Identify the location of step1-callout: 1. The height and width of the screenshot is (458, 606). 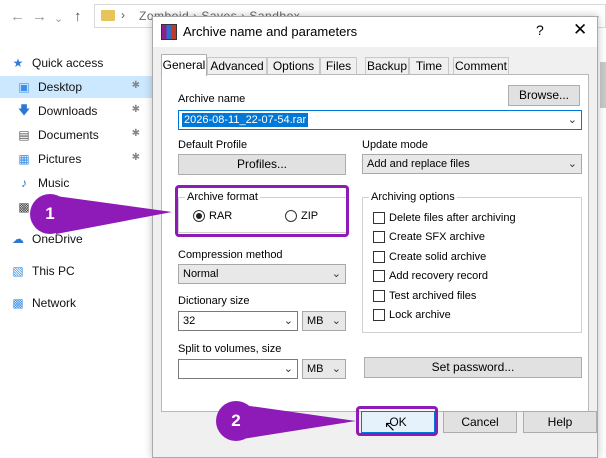
(50, 214).